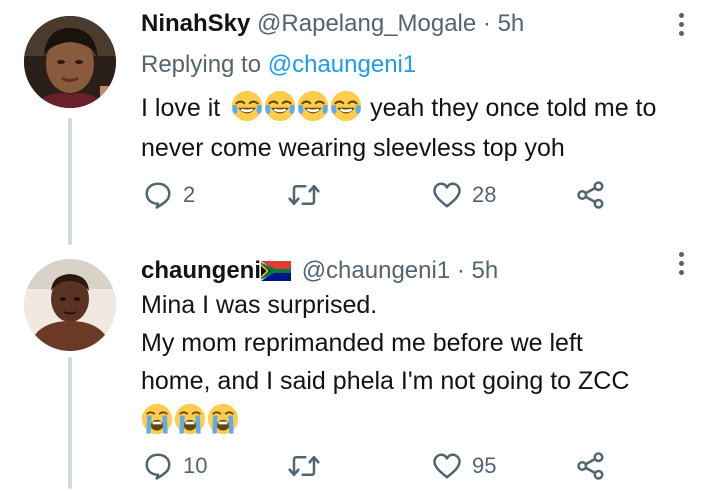 The image size is (720, 491). Describe the element at coordinates (362, 343) in the screenshot. I see `tweet-text-line: My mom reprimanded me before we left` at that location.